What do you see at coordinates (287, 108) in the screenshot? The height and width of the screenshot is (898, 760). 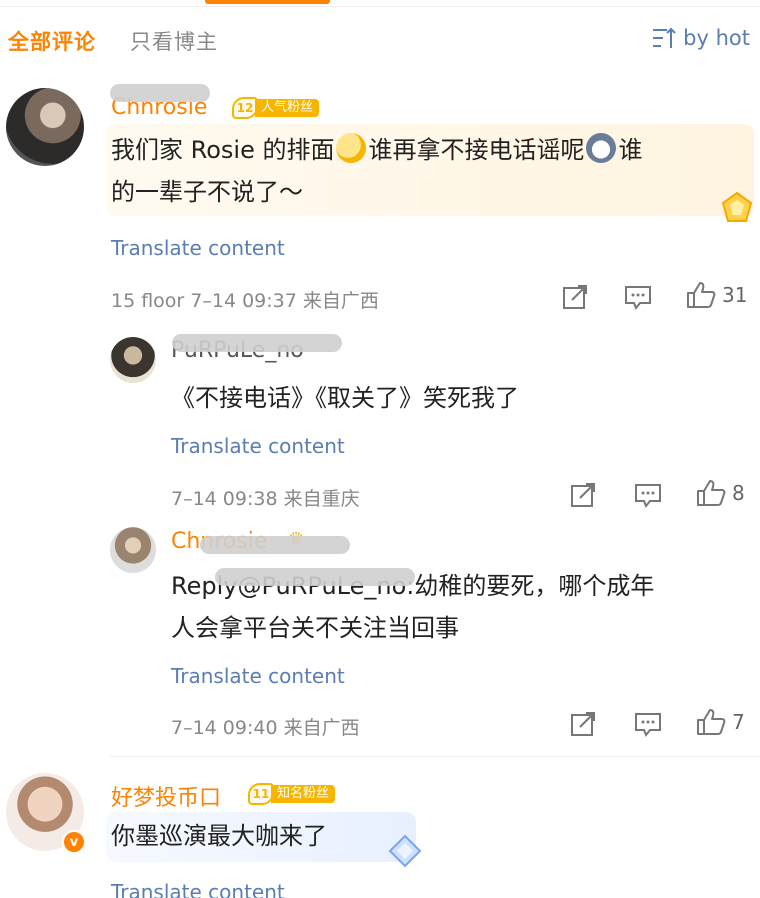 I see `fan-badge-text: 人气粉丝` at bounding box center [287, 108].